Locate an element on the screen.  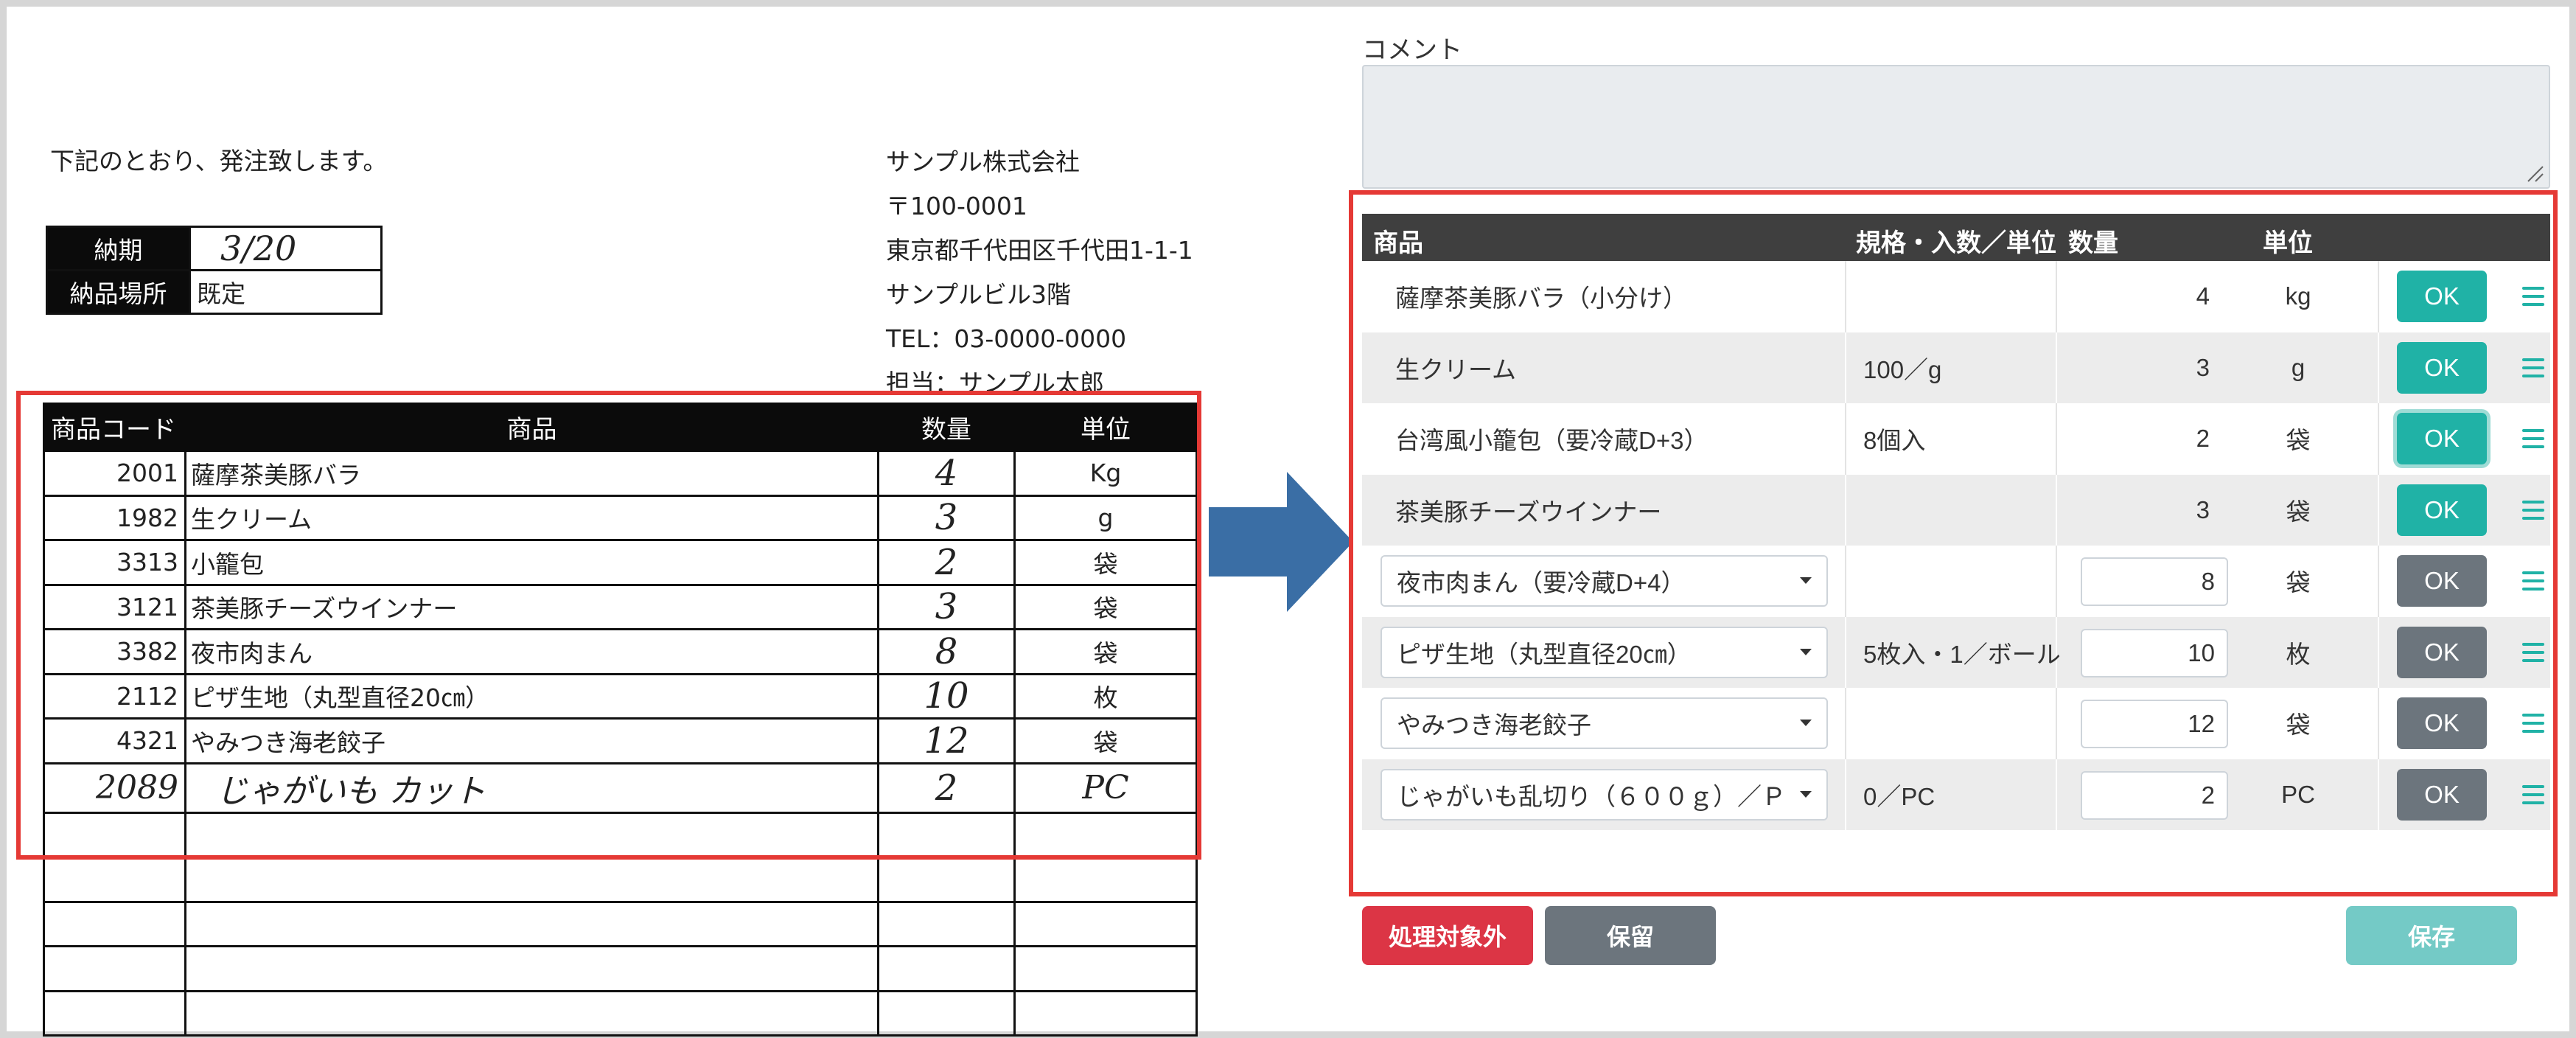
delivery-date-label: 納期 is located at coordinates (118, 248).